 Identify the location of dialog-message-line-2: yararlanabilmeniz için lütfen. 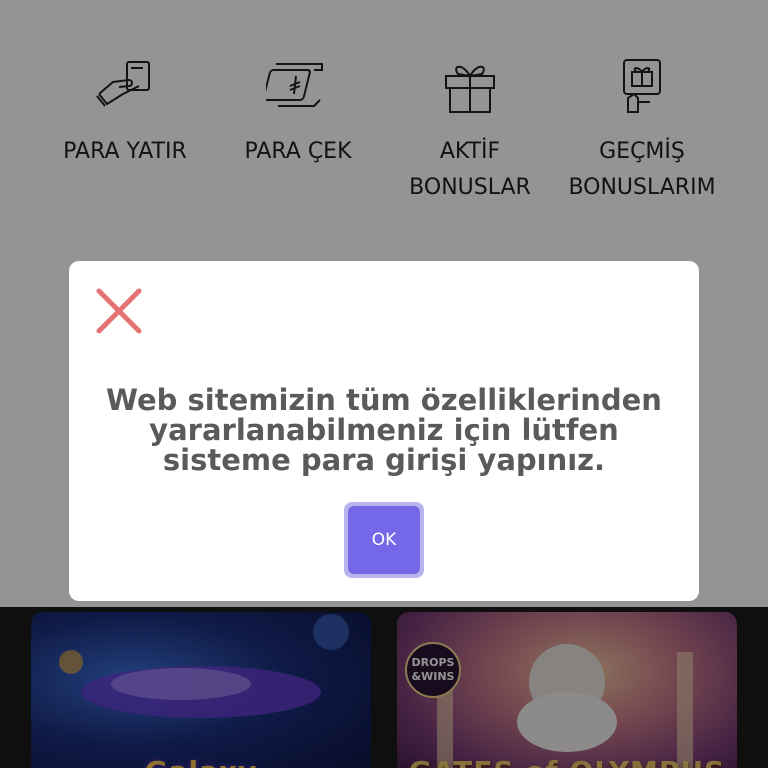
(384, 430).